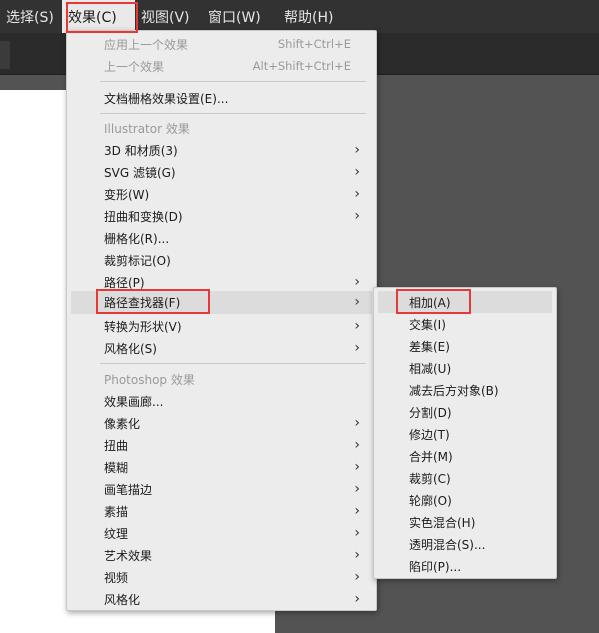 The width and height of the screenshot is (599, 633). Describe the element at coordinates (429, 346) in the screenshot. I see `menu-item-label: 差集(E)` at that location.